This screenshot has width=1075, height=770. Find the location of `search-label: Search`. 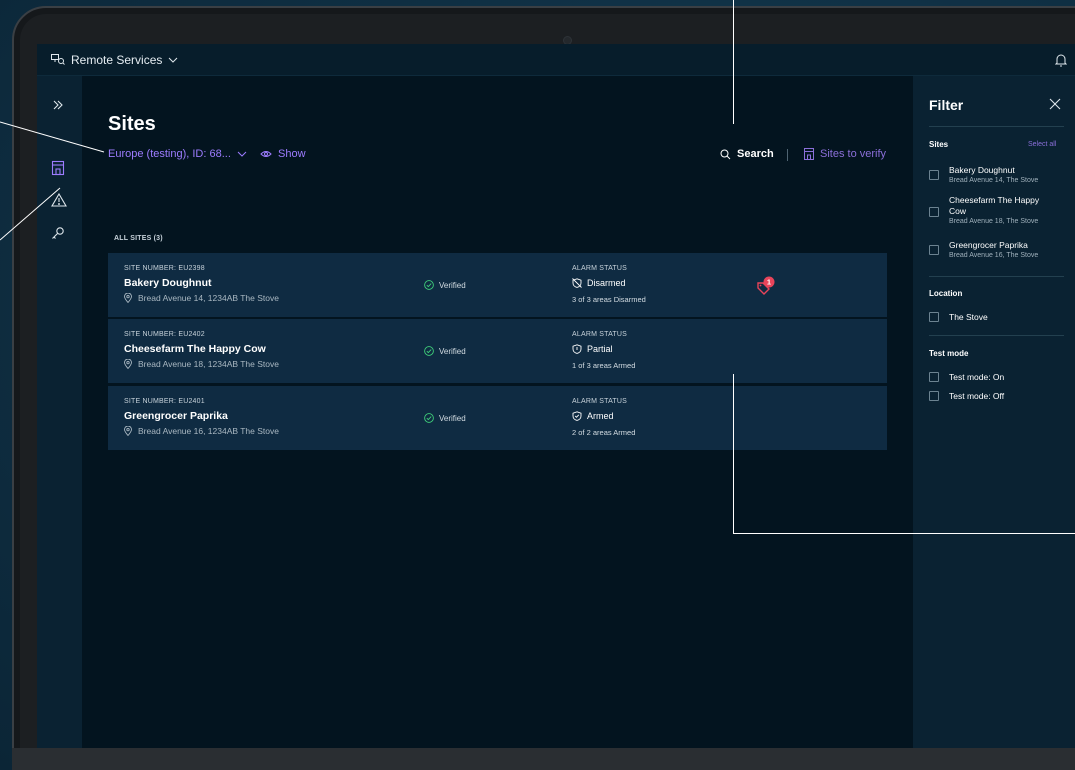

search-label: Search is located at coordinates (755, 154).